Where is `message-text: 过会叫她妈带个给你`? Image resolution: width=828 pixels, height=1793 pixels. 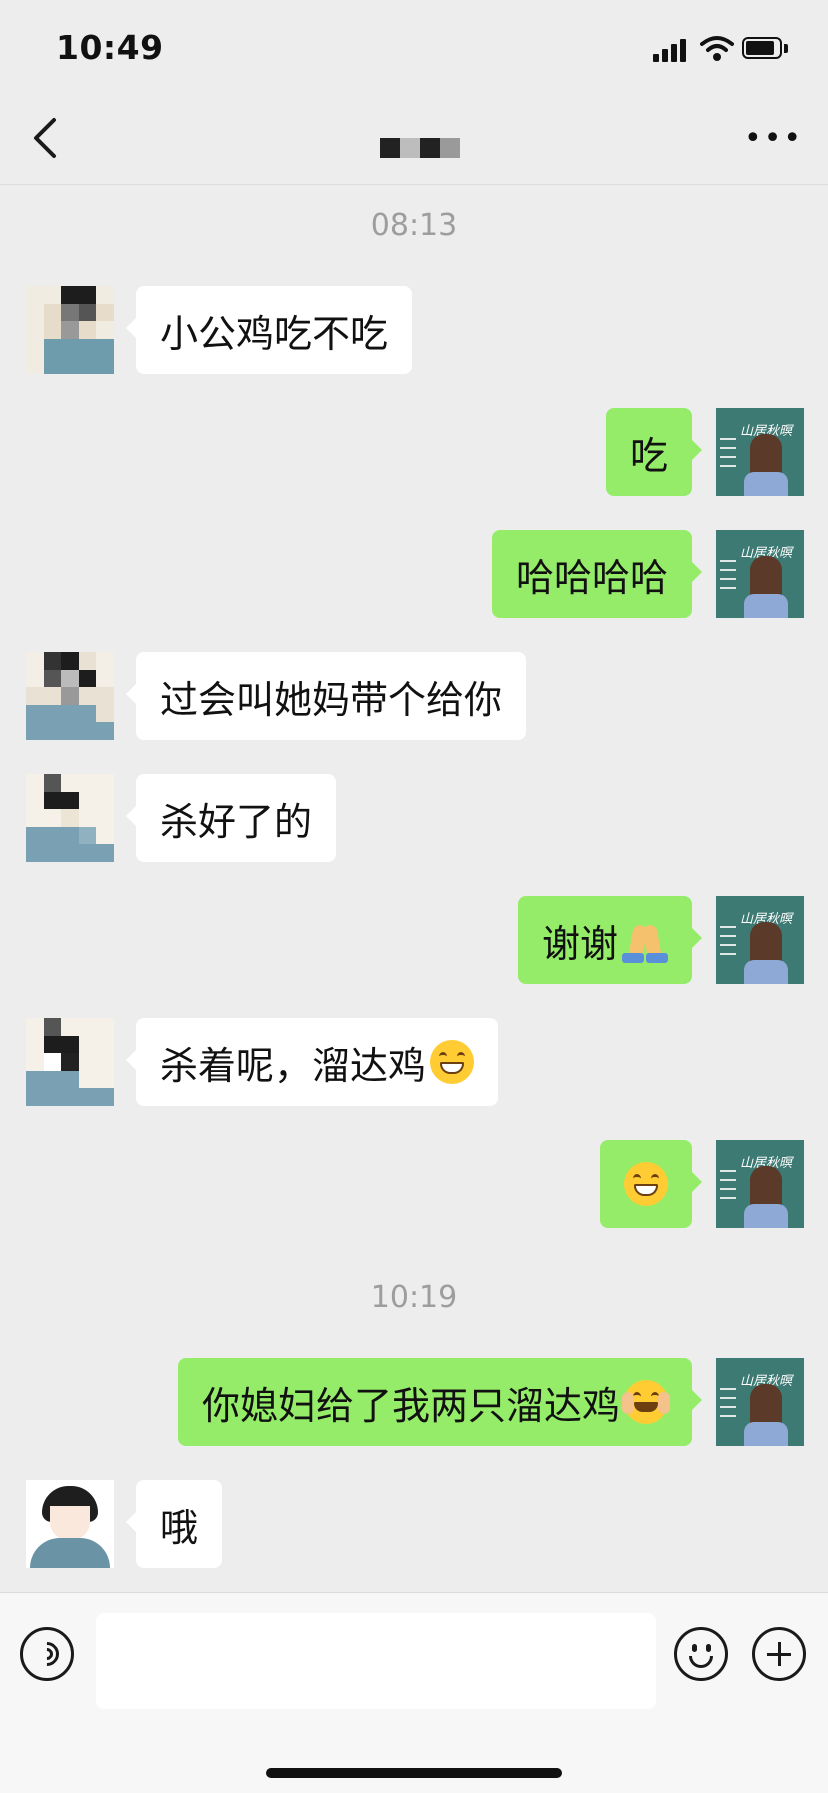 message-text: 过会叫她妈带个给你 is located at coordinates (331, 699).